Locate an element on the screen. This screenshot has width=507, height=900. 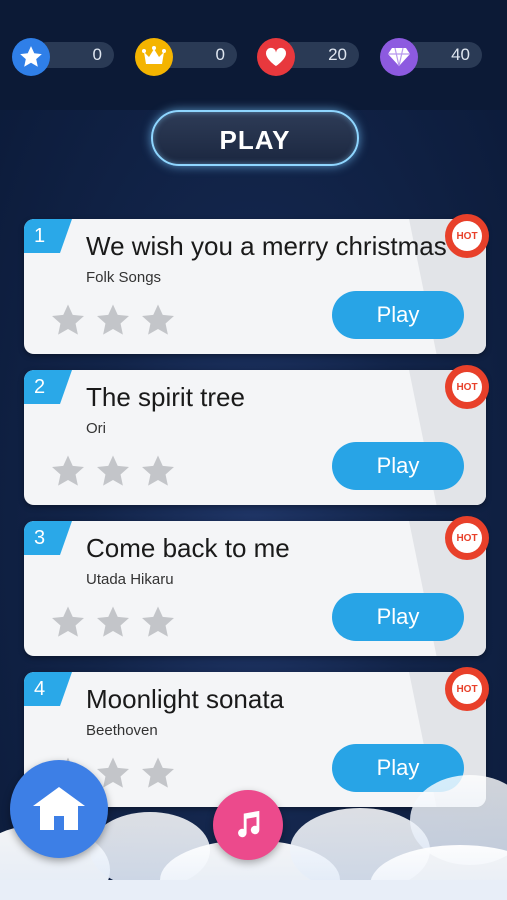
play-main-button: PLAY is located at coordinates (255, 138).